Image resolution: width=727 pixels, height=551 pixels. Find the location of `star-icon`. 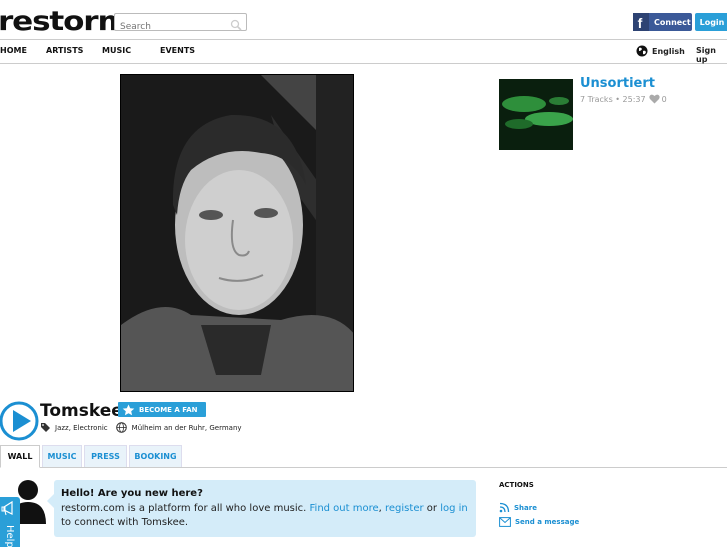

star-icon is located at coordinates (128, 409).